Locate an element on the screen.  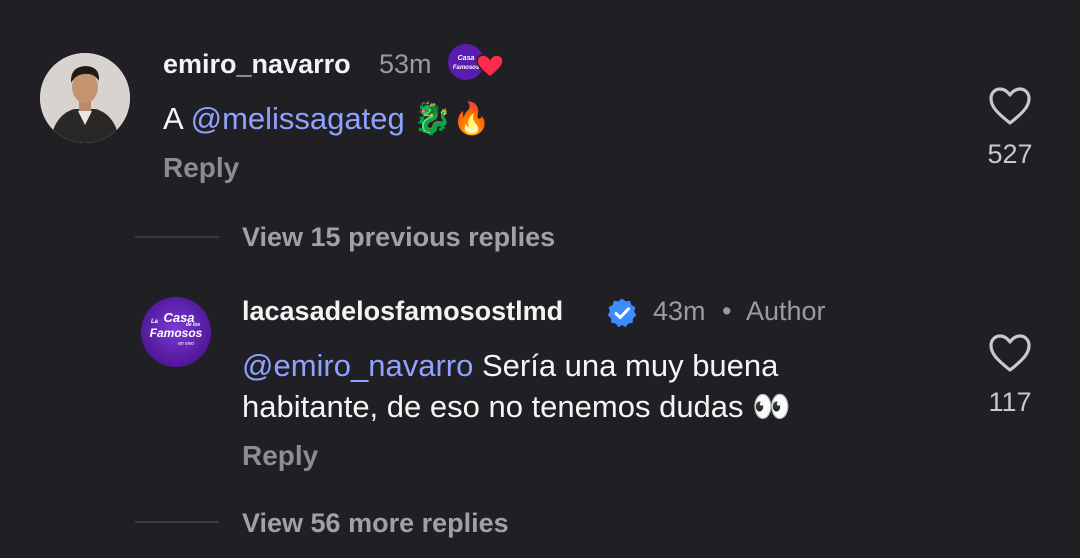
avatar-photo is located at coordinates (85, 98).